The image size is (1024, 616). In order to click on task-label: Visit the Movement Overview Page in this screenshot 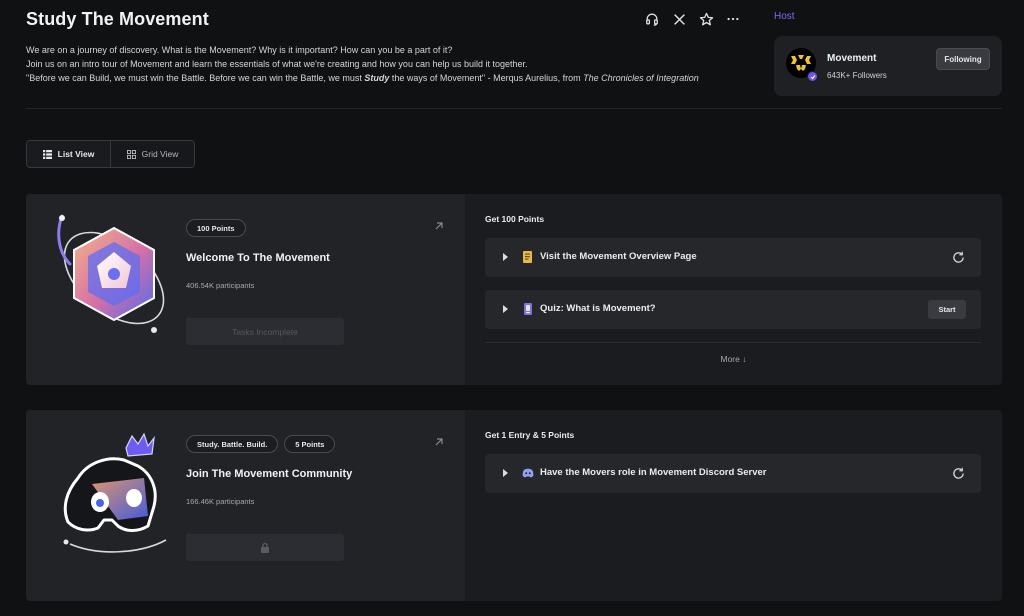, I will do `click(618, 256)`.